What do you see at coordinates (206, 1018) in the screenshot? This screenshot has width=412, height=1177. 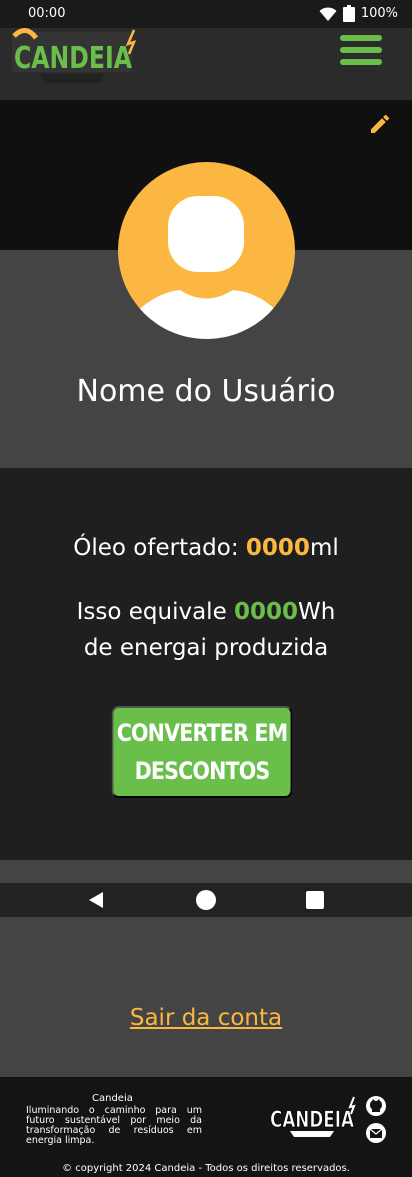 I see `logout-link: Sair da conta` at bounding box center [206, 1018].